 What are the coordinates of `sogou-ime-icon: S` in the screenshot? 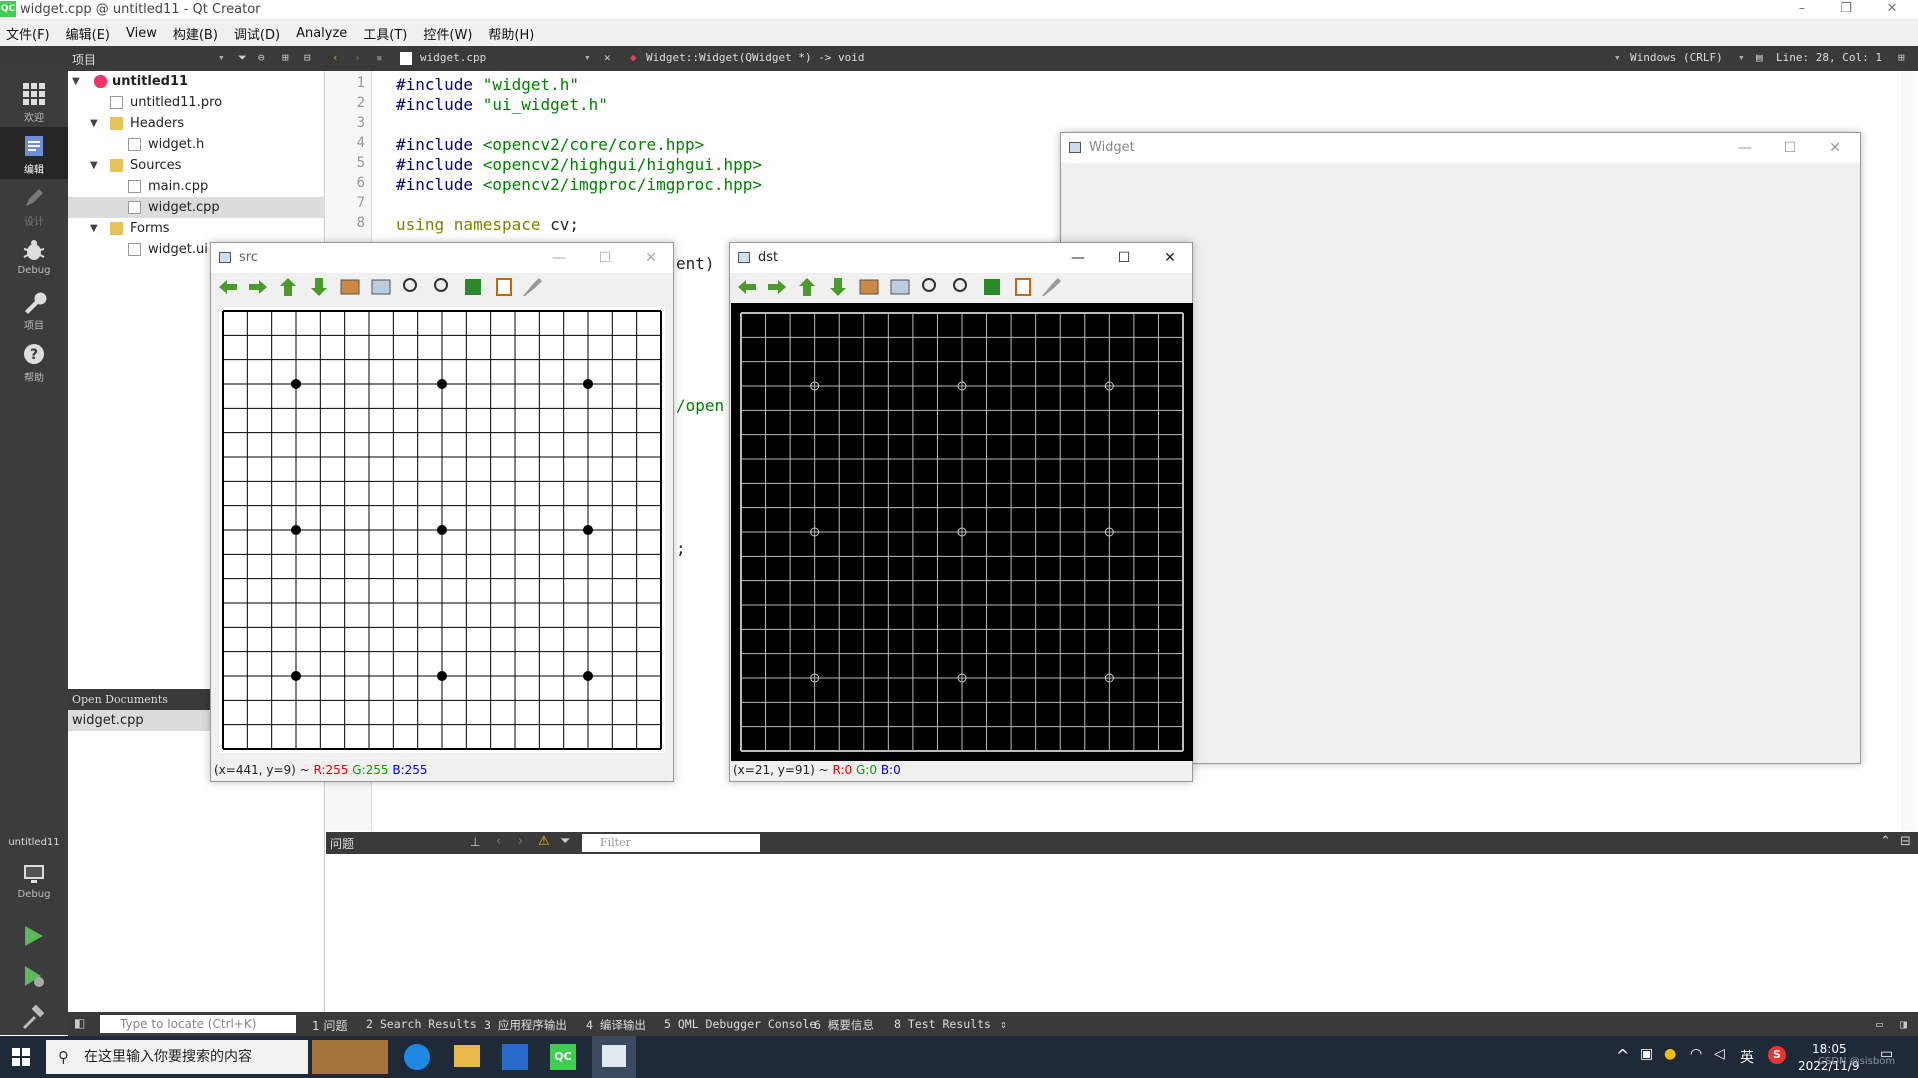 It's located at (1777, 1055).